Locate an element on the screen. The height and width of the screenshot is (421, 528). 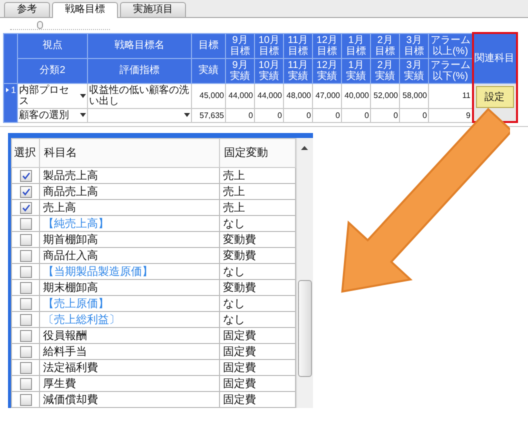
month-label: 9月 is located at coordinates (240, 40).